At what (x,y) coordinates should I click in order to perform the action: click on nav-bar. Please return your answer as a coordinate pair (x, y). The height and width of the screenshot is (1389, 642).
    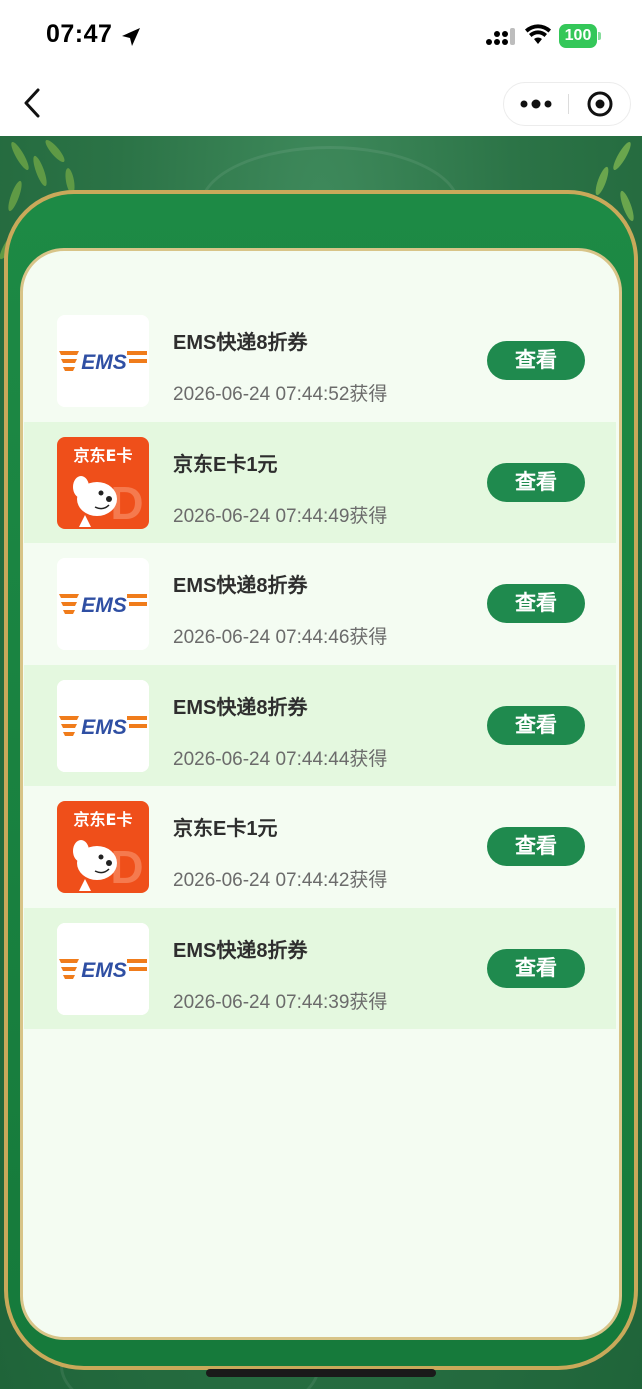
    Looking at the image, I should click on (321, 103).